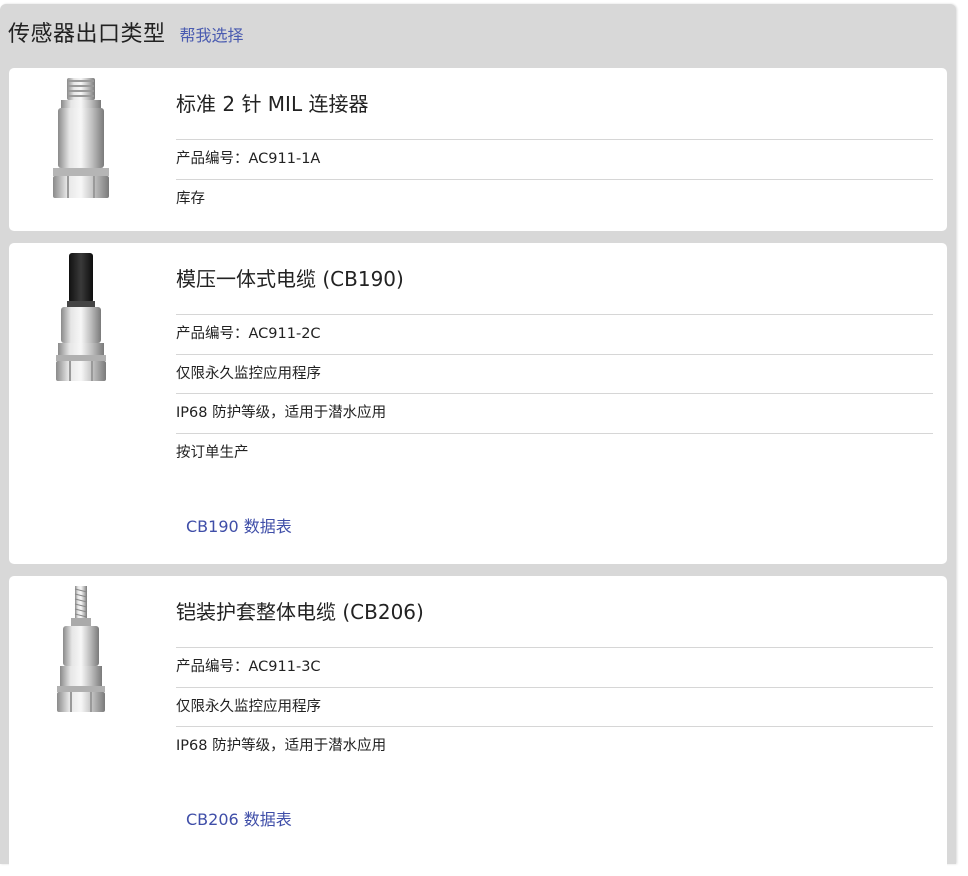 Image resolution: width=968 pixels, height=876 pixels. I want to click on product-availability: 库存, so click(190, 198).